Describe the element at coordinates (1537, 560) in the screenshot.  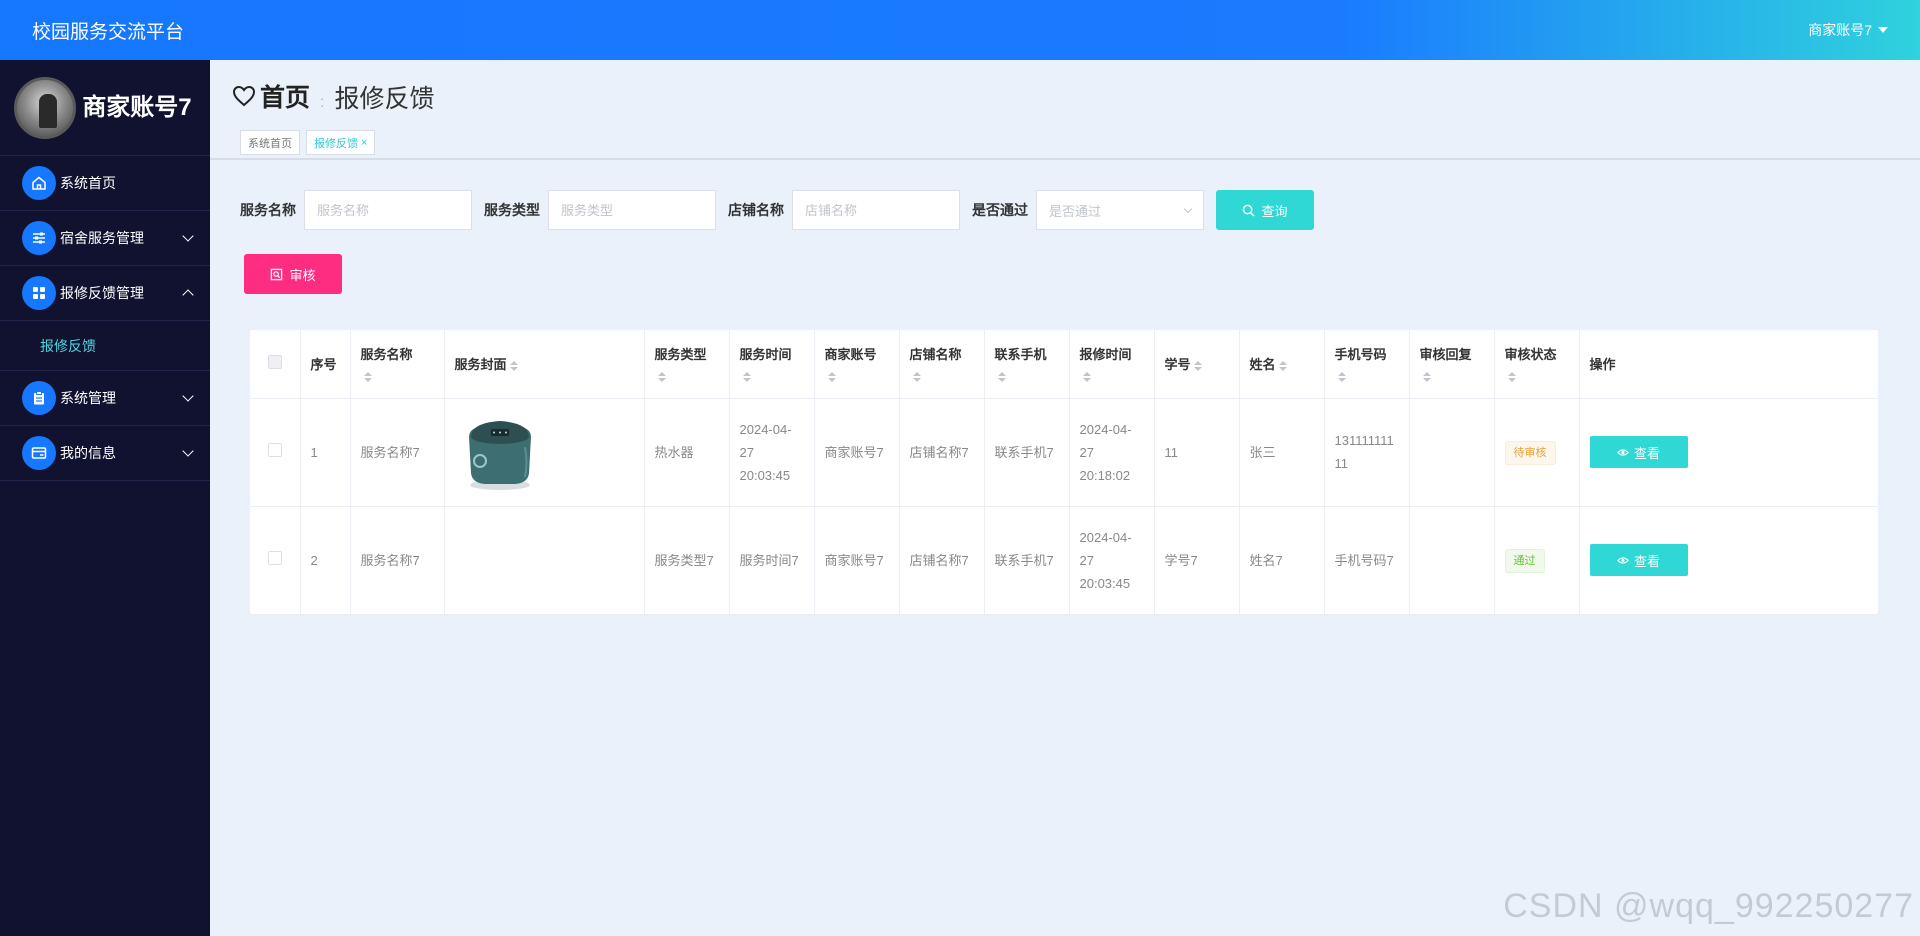
I see `cell-status: 通过` at that location.